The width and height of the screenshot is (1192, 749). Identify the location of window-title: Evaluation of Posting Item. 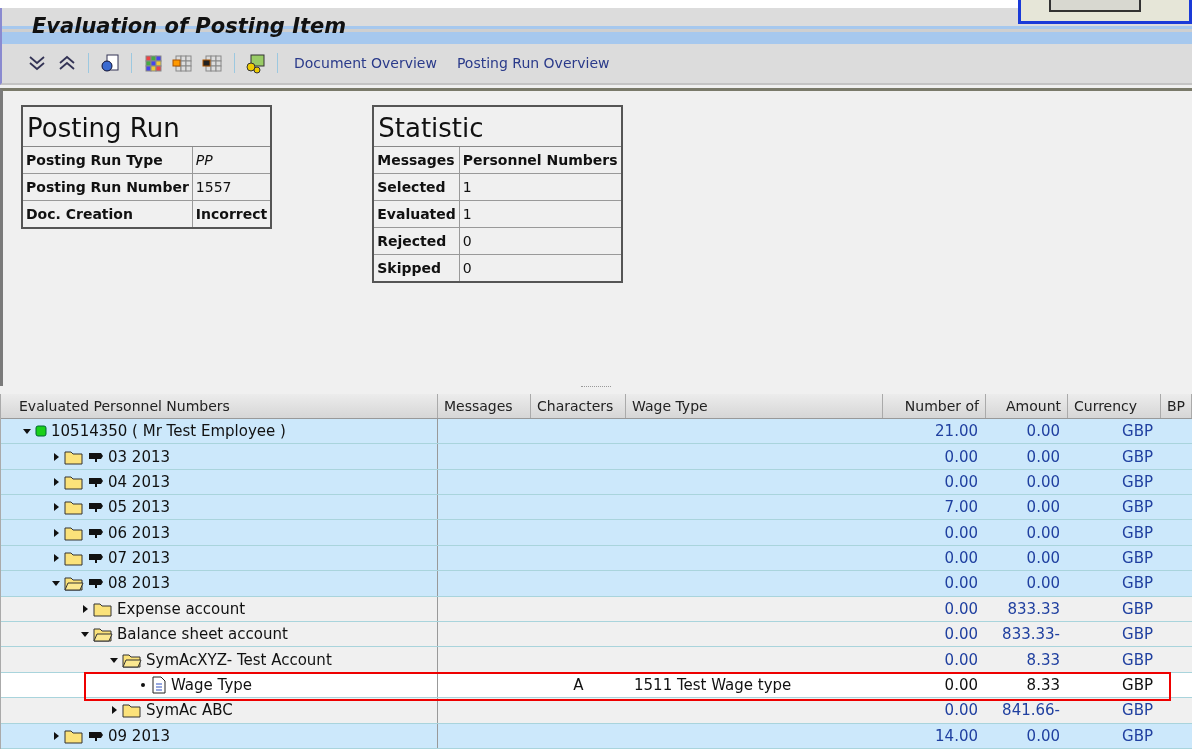
(189, 26).